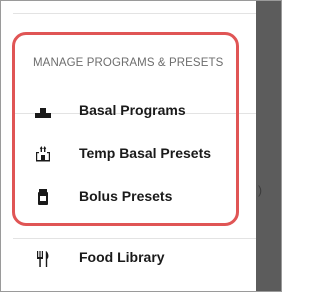  What do you see at coordinates (43, 259) in the screenshot?
I see `fork-knife-icon` at bounding box center [43, 259].